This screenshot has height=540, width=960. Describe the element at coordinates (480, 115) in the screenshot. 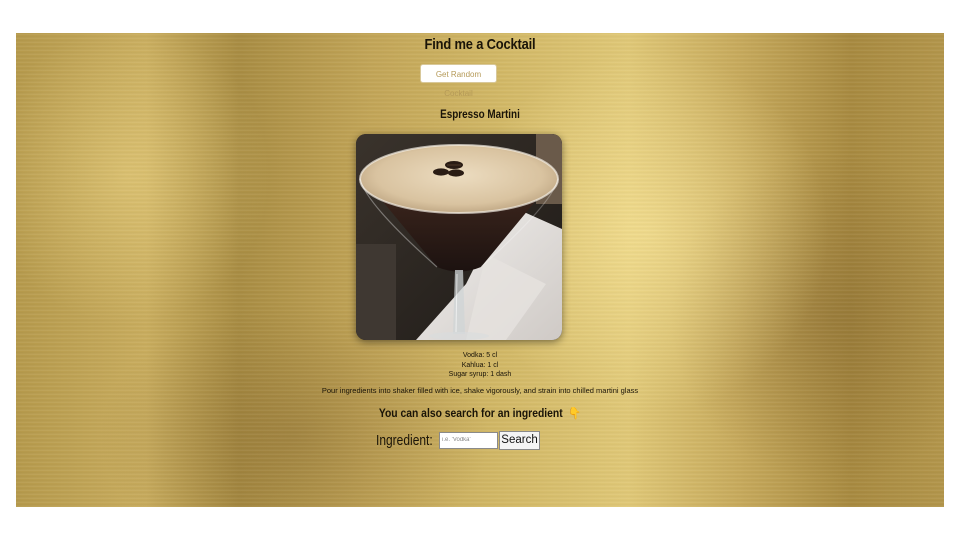

I see `cocktail-name: Espresso Martini` at that location.